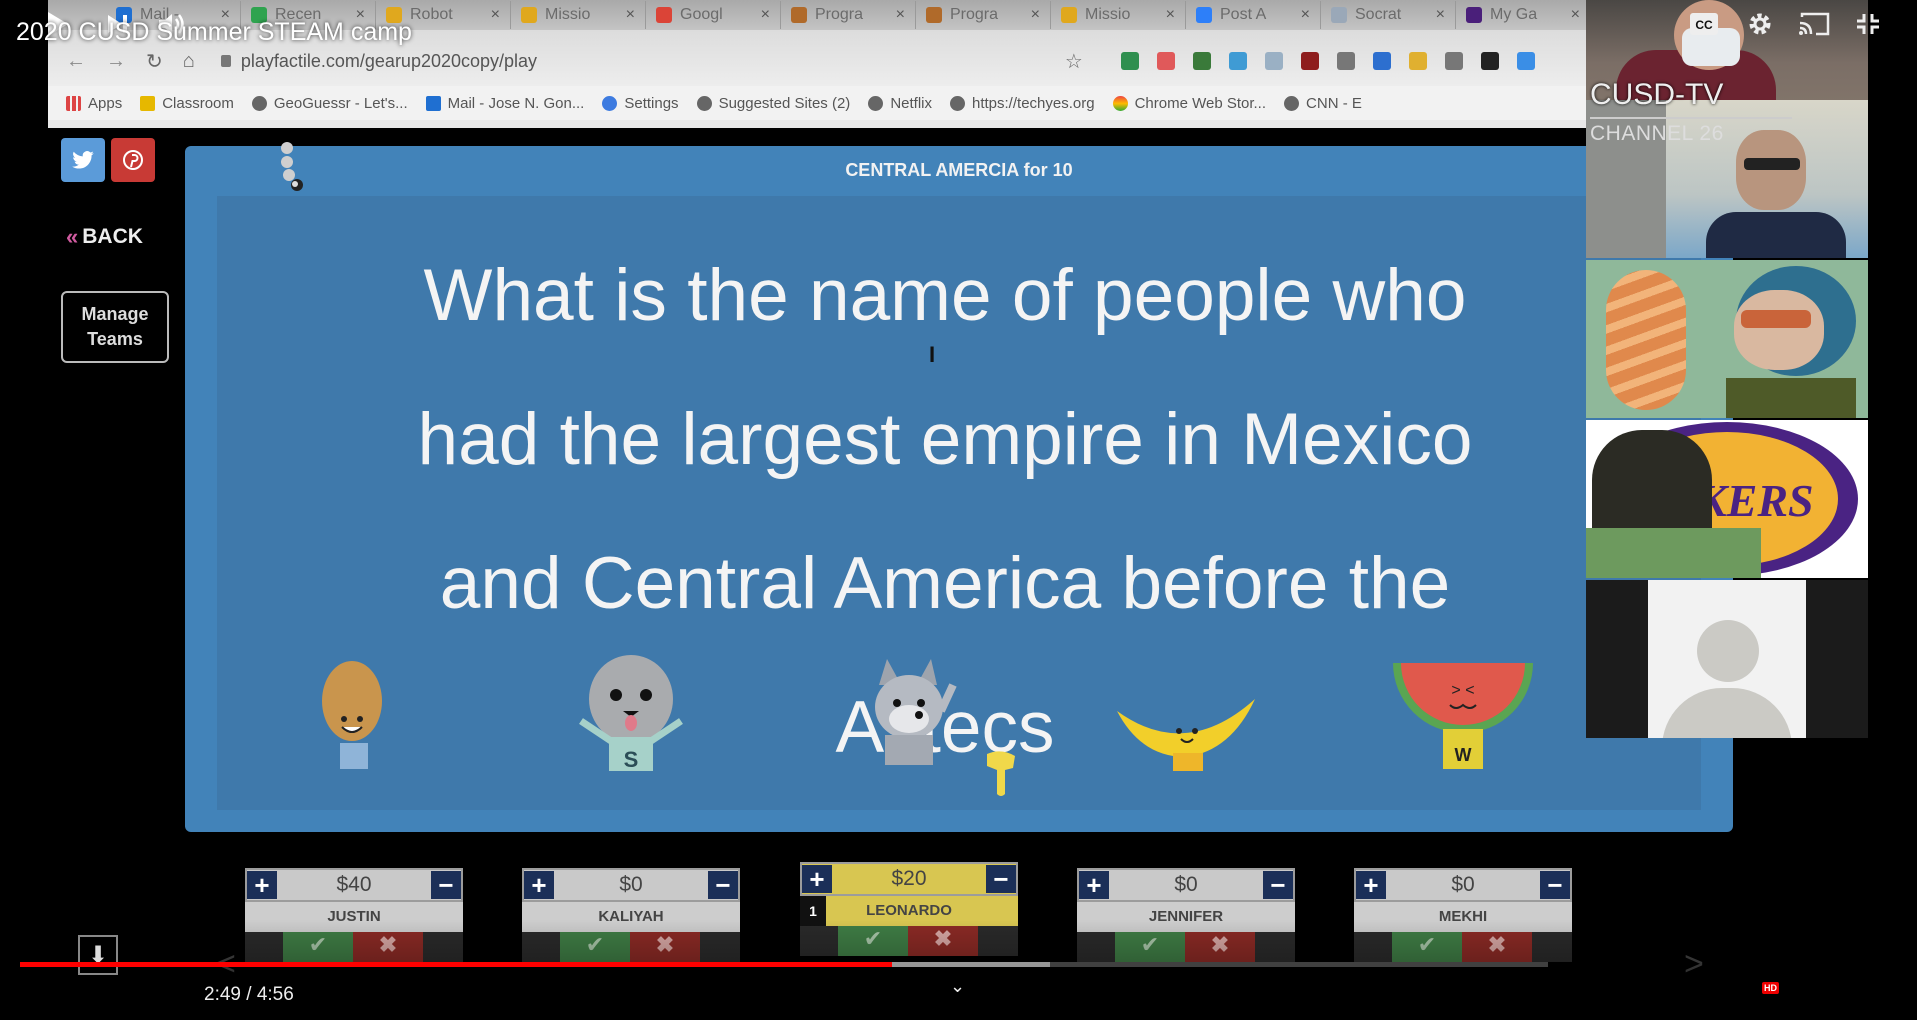 Image resolution: width=1917 pixels, height=1020 pixels. Describe the element at coordinates (72, 236) in the screenshot. I see `double-chevron-left-icon: «` at that location.